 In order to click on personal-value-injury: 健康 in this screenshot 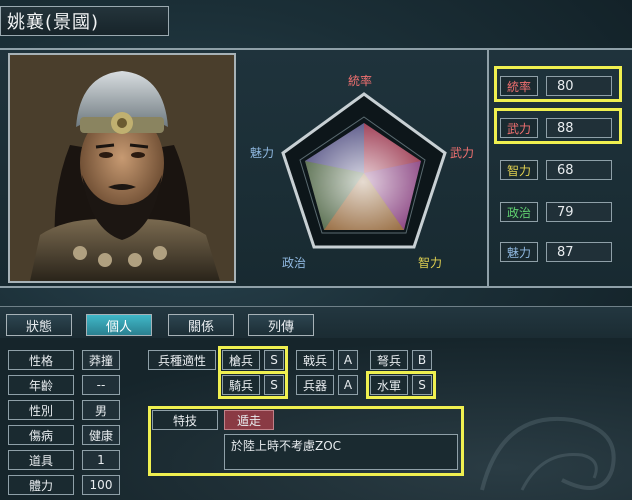, I will do `click(101, 435)`.